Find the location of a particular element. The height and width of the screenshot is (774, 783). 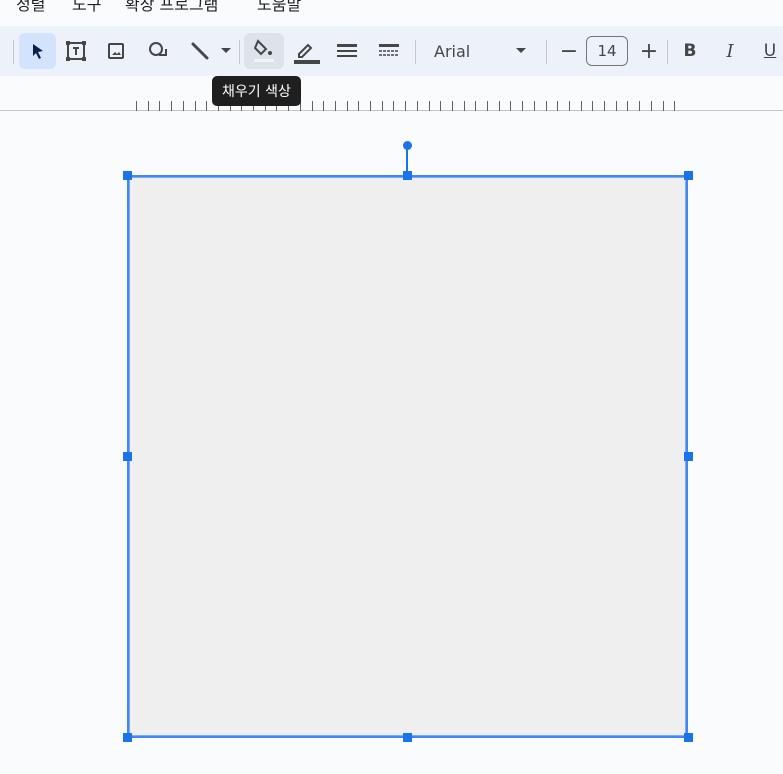

shape-button is located at coordinates (158, 51).